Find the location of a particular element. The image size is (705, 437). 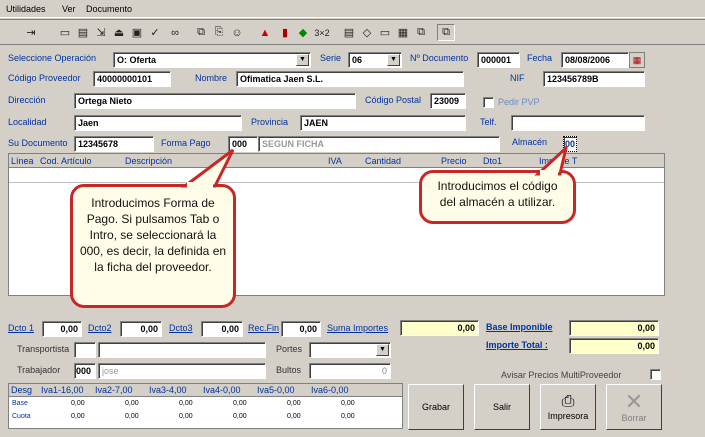

copy2-icon: ⧉ is located at coordinates (421, 32).